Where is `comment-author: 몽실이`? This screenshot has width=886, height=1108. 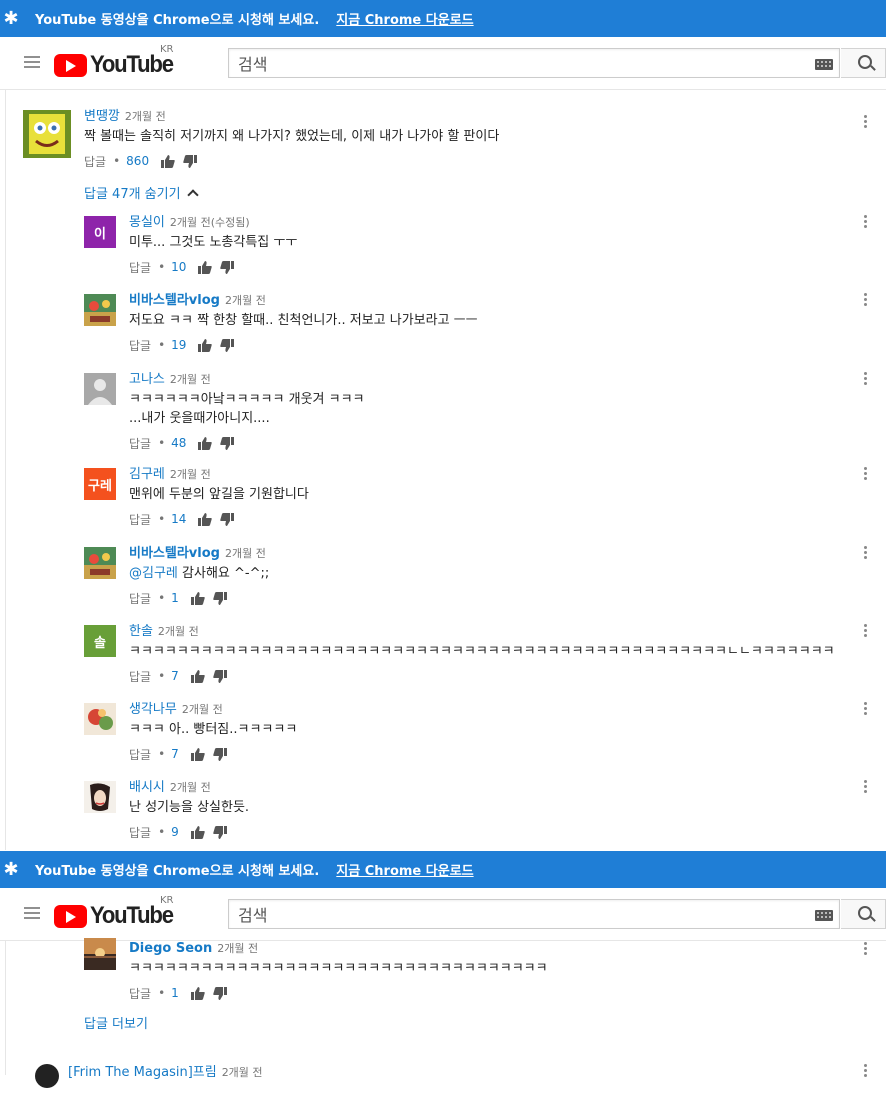
comment-author: 몽실이 is located at coordinates (147, 222).